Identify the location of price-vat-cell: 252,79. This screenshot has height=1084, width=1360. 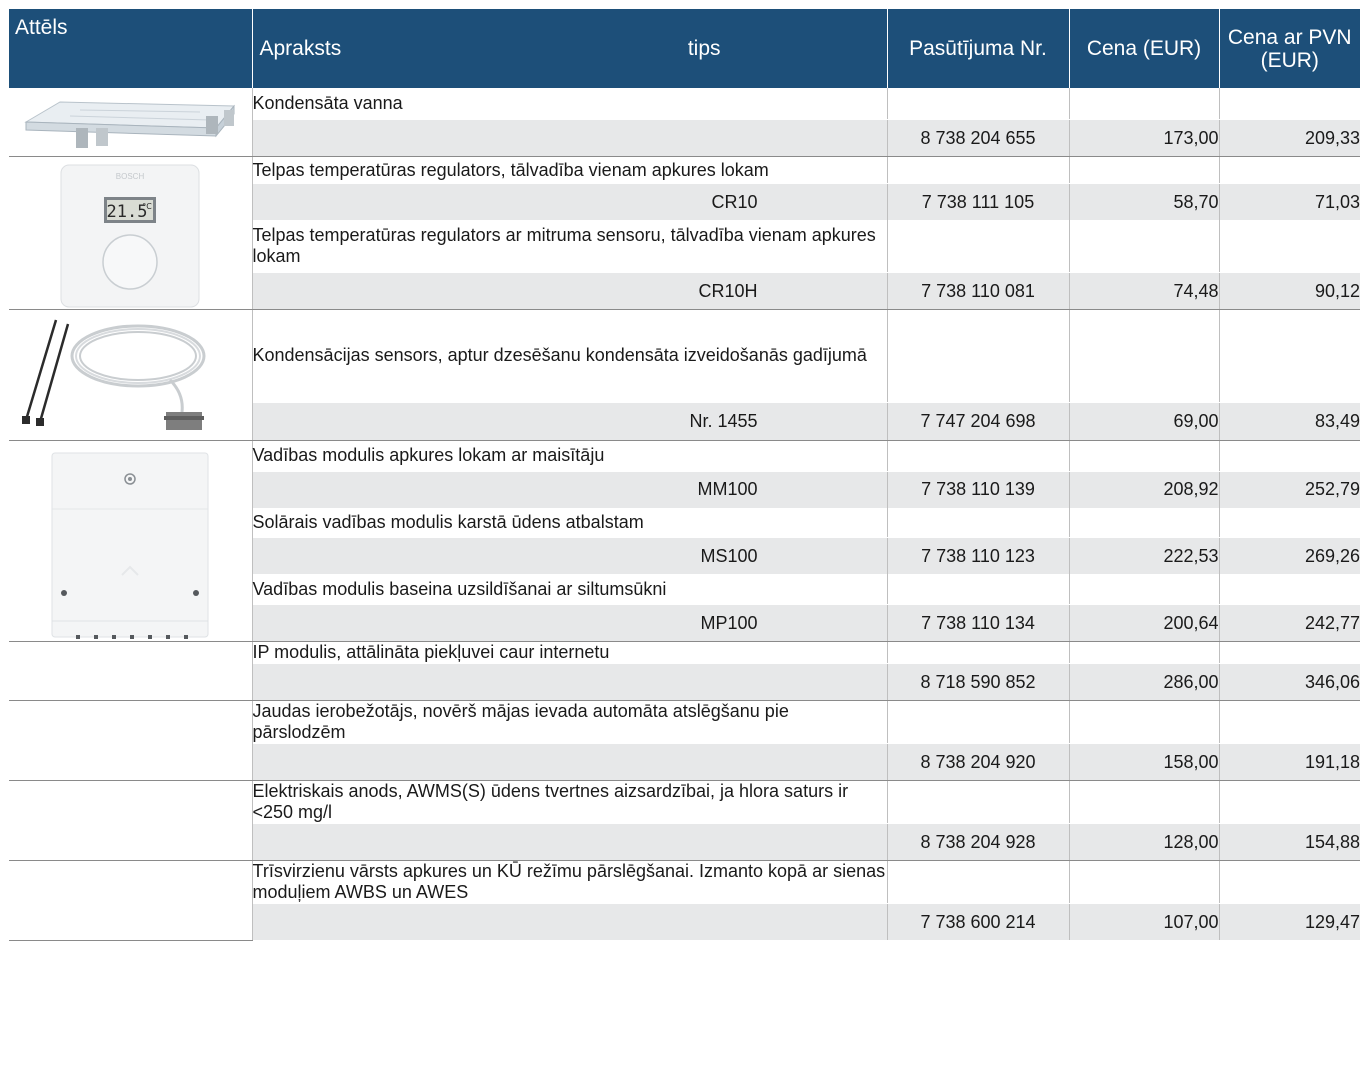
(1289, 489).